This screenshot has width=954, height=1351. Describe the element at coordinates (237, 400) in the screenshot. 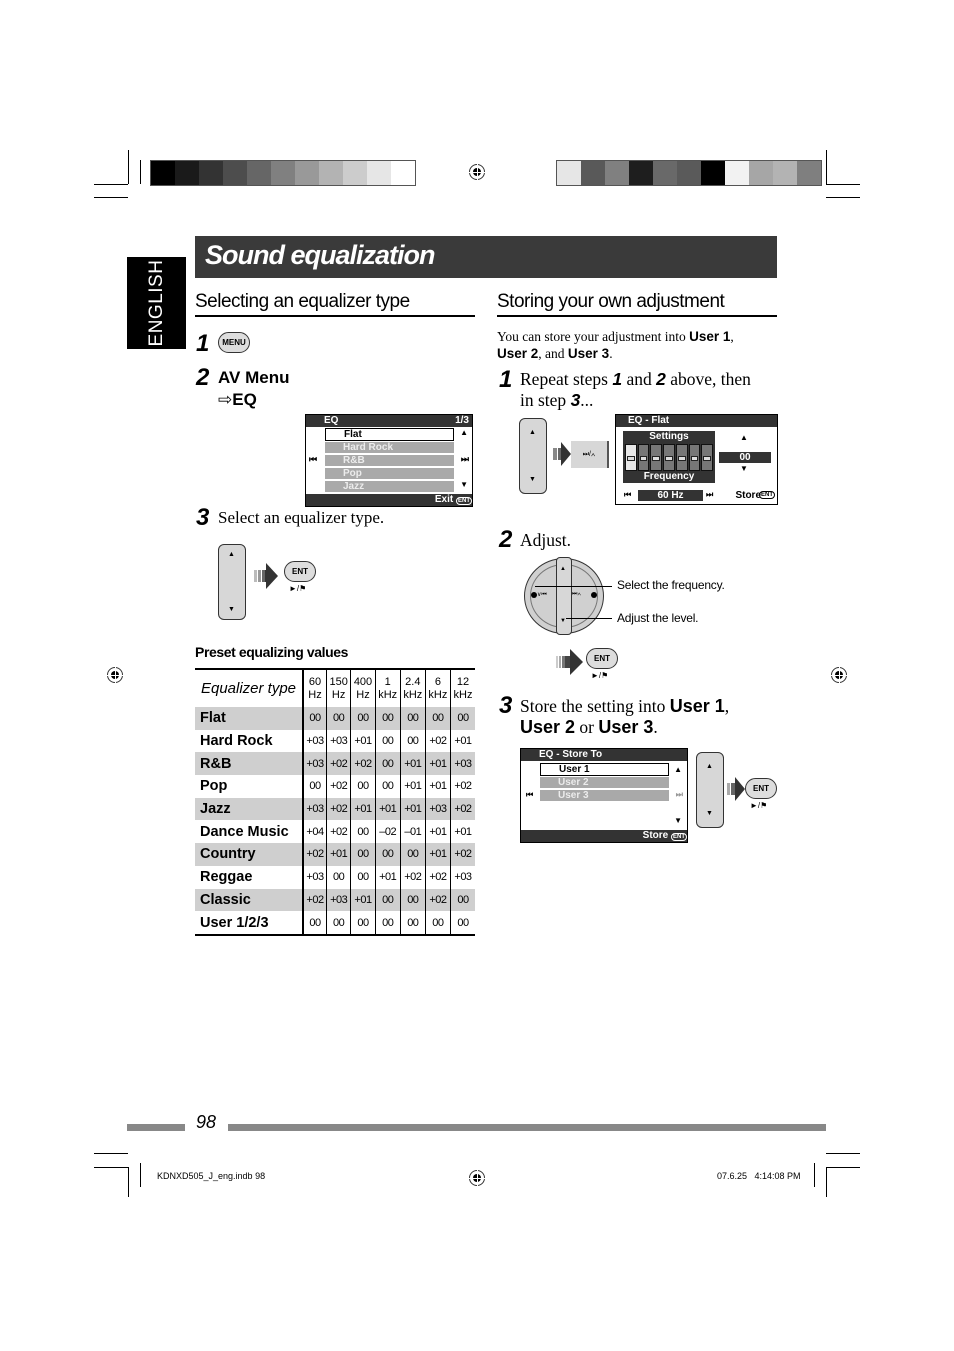

I see `eq-path-label: ⇨EQ` at that location.